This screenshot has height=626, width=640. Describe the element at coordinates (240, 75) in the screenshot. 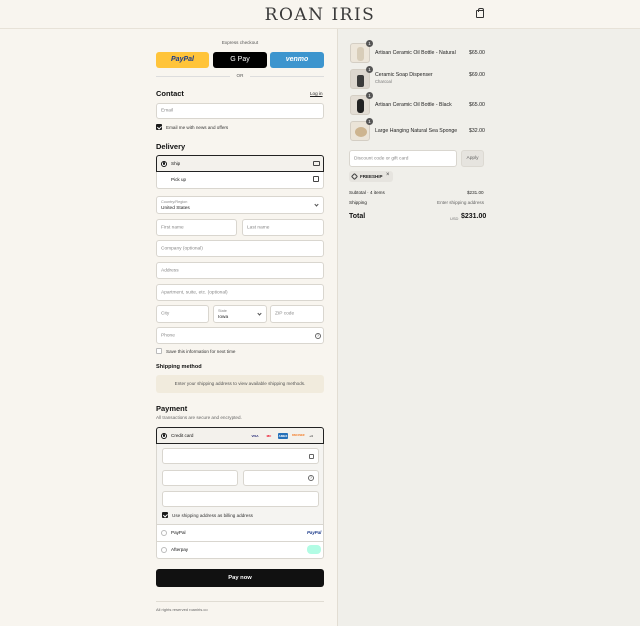

I see `or-divider-label: OR` at that location.